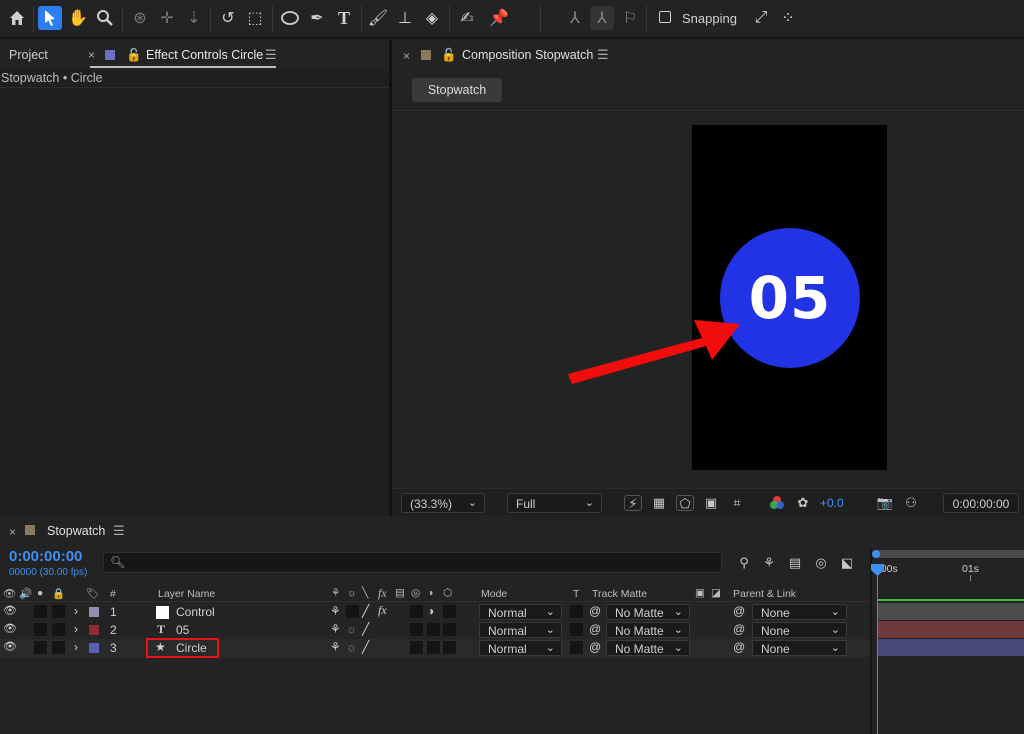 The width and height of the screenshot is (1024, 734). Describe the element at coordinates (182, 630) in the screenshot. I see `layer-name: 05` at that location.